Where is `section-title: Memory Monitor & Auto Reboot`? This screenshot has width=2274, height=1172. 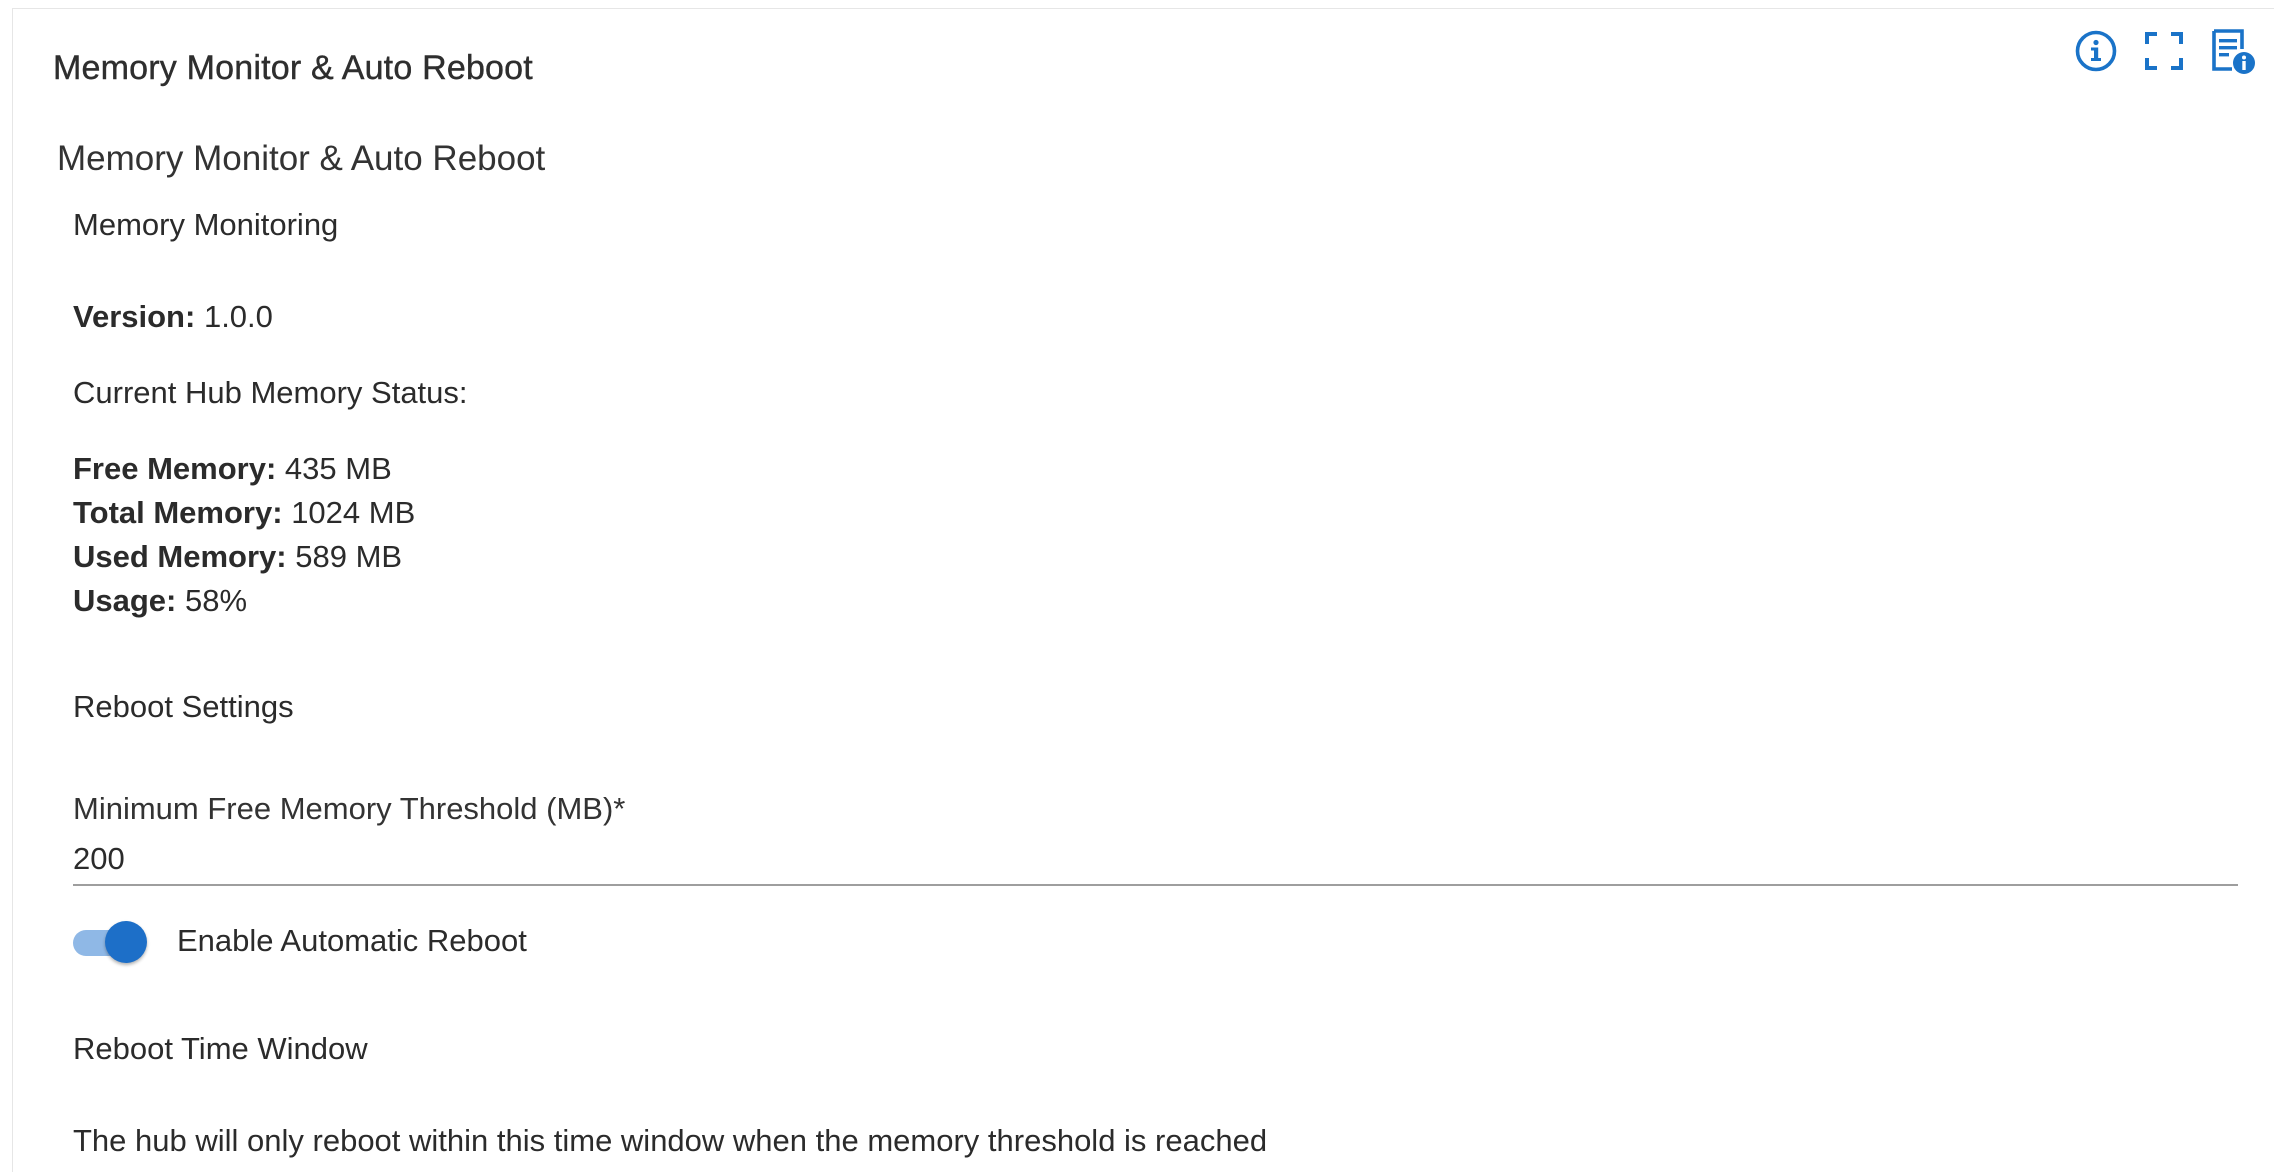 section-title: Memory Monitor & Auto Reboot is located at coordinates (301, 158).